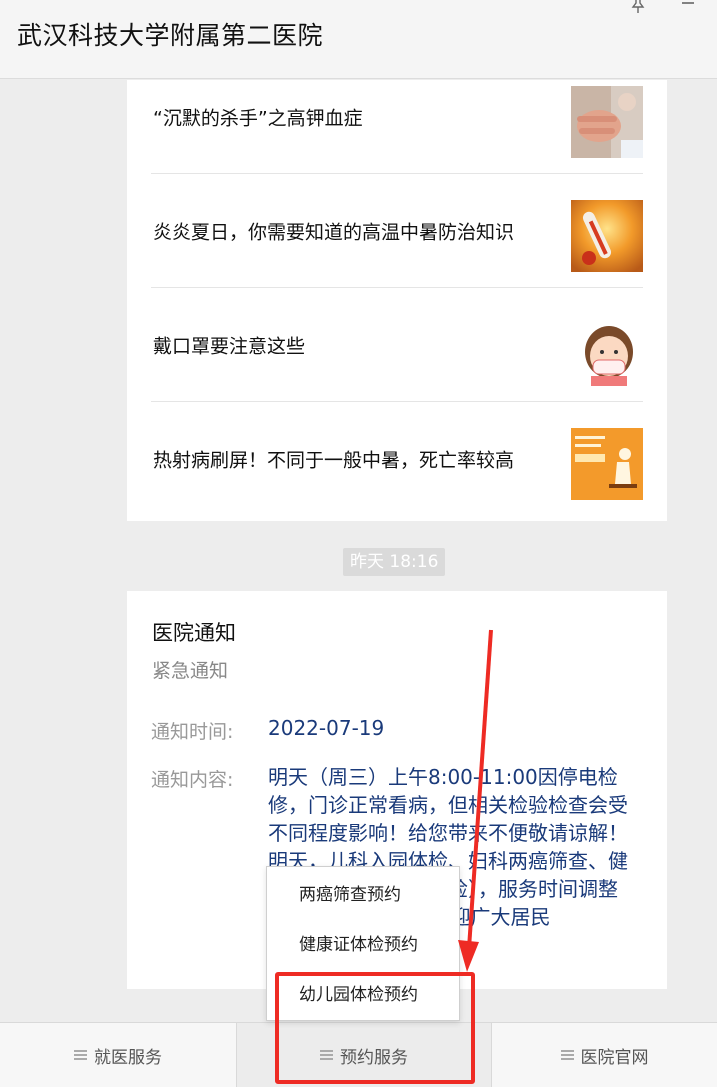 The height and width of the screenshot is (1087, 717). I want to click on article-title: “沉默的杀手”之高钾血症, so click(258, 118).